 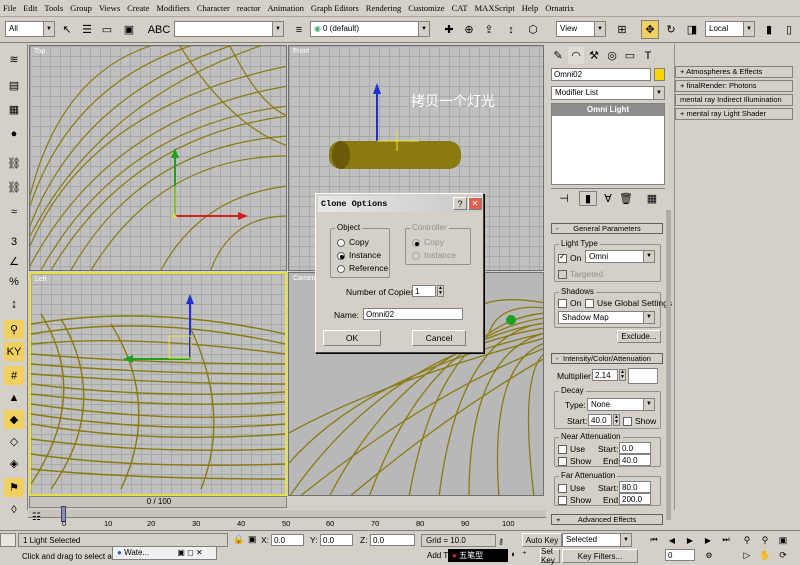 I want to click on light-on-checkbox: On, so click(x=569, y=258).